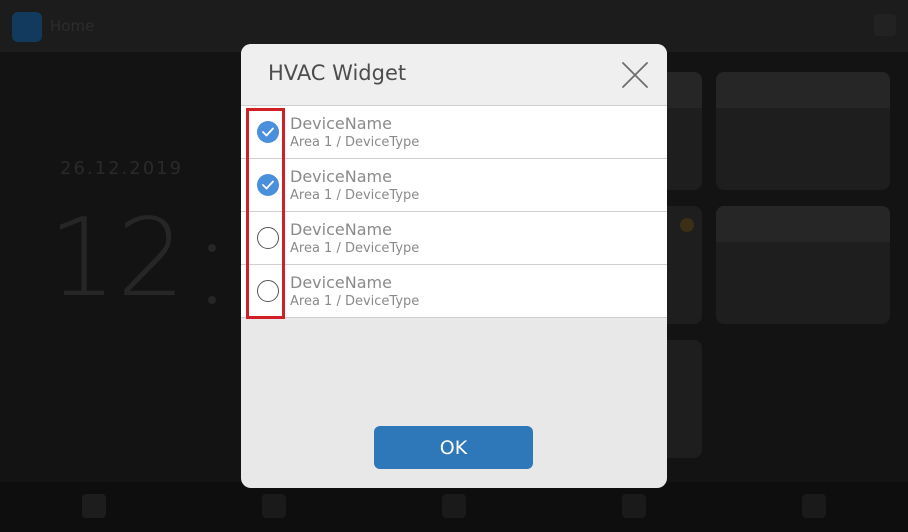 The height and width of the screenshot is (532, 908). What do you see at coordinates (453, 447) in the screenshot?
I see `ok-button: OK` at bounding box center [453, 447].